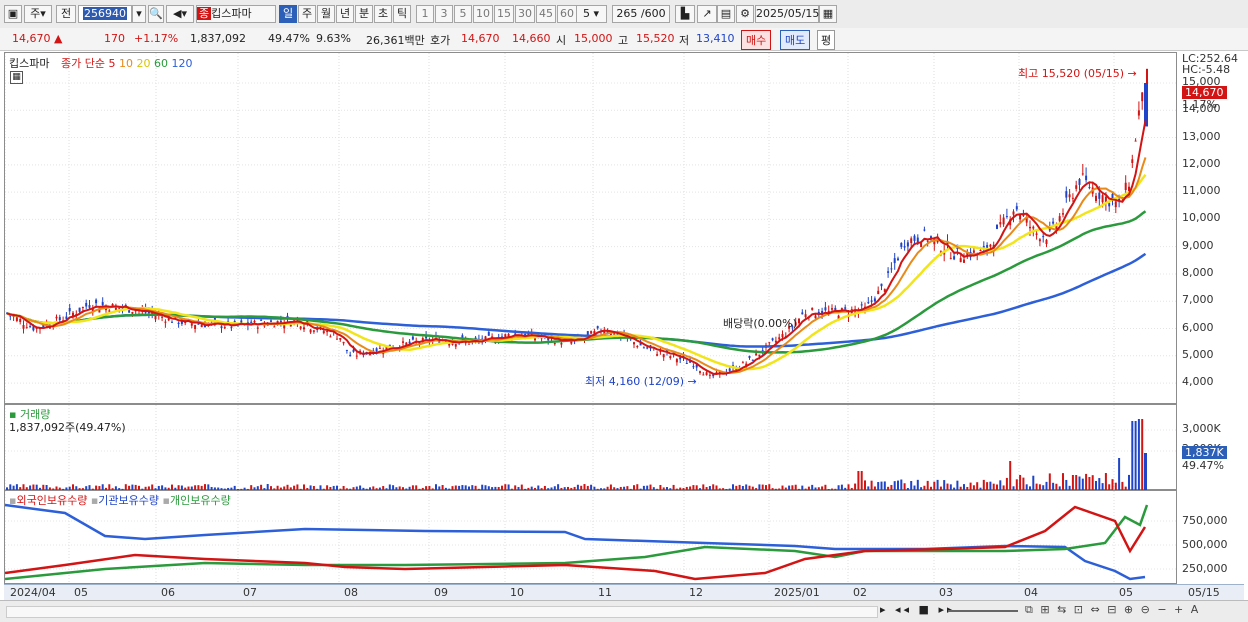 The image size is (1248, 622). Describe the element at coordinates (326, 14) in the screenshot. I see `period-2: 월` at that location.